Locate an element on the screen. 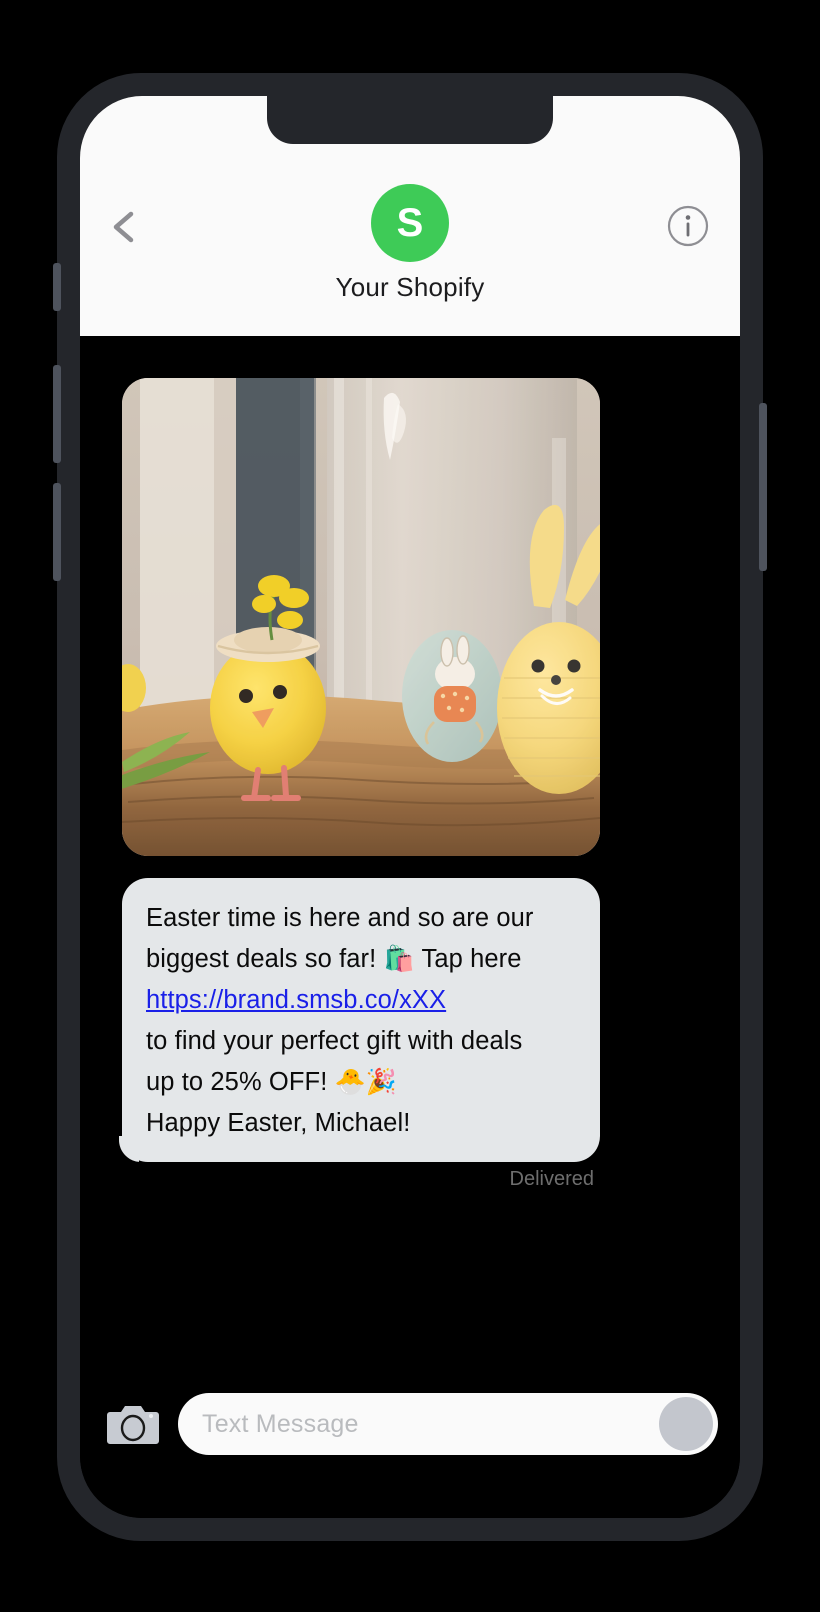 The width and height of the screenshot is (820, 1612). volume-down-button is located at coordinates (57, 532).